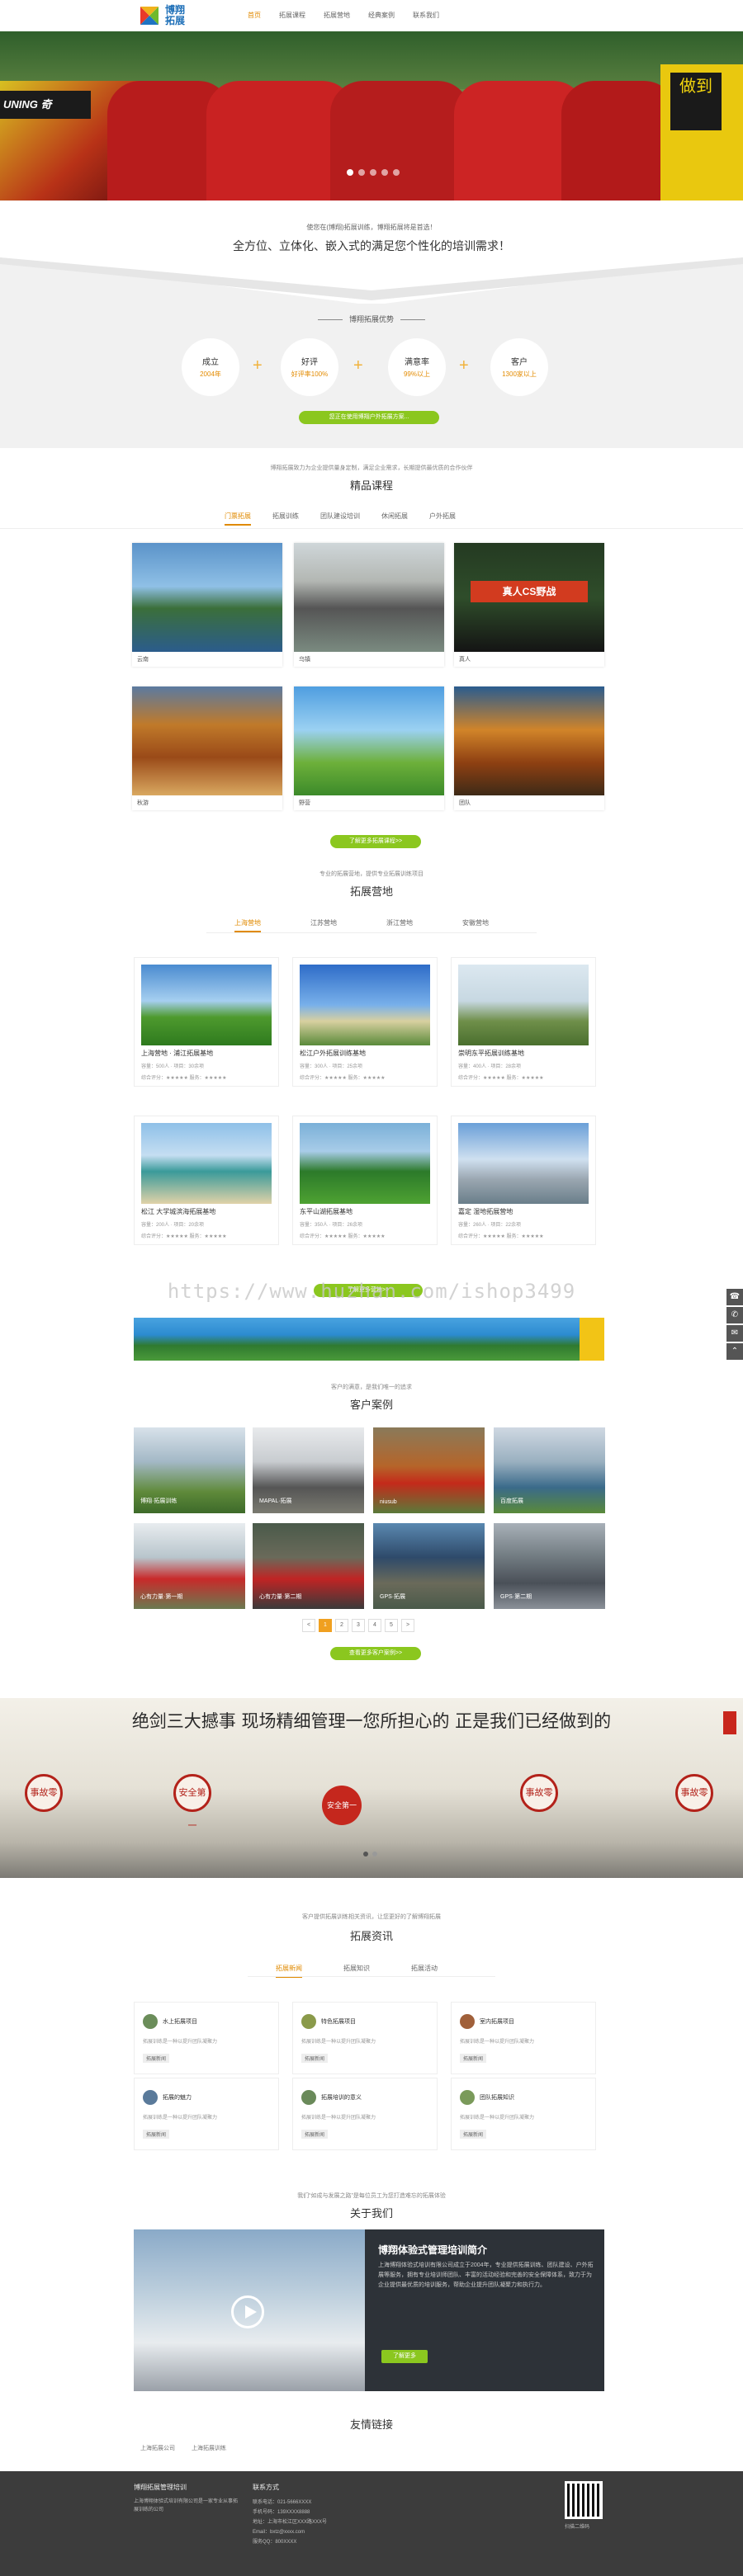  Describe the element at coordinates (180, 2022) in the screenshot. I see `news-title-text: 水上拓展项目` at that location.